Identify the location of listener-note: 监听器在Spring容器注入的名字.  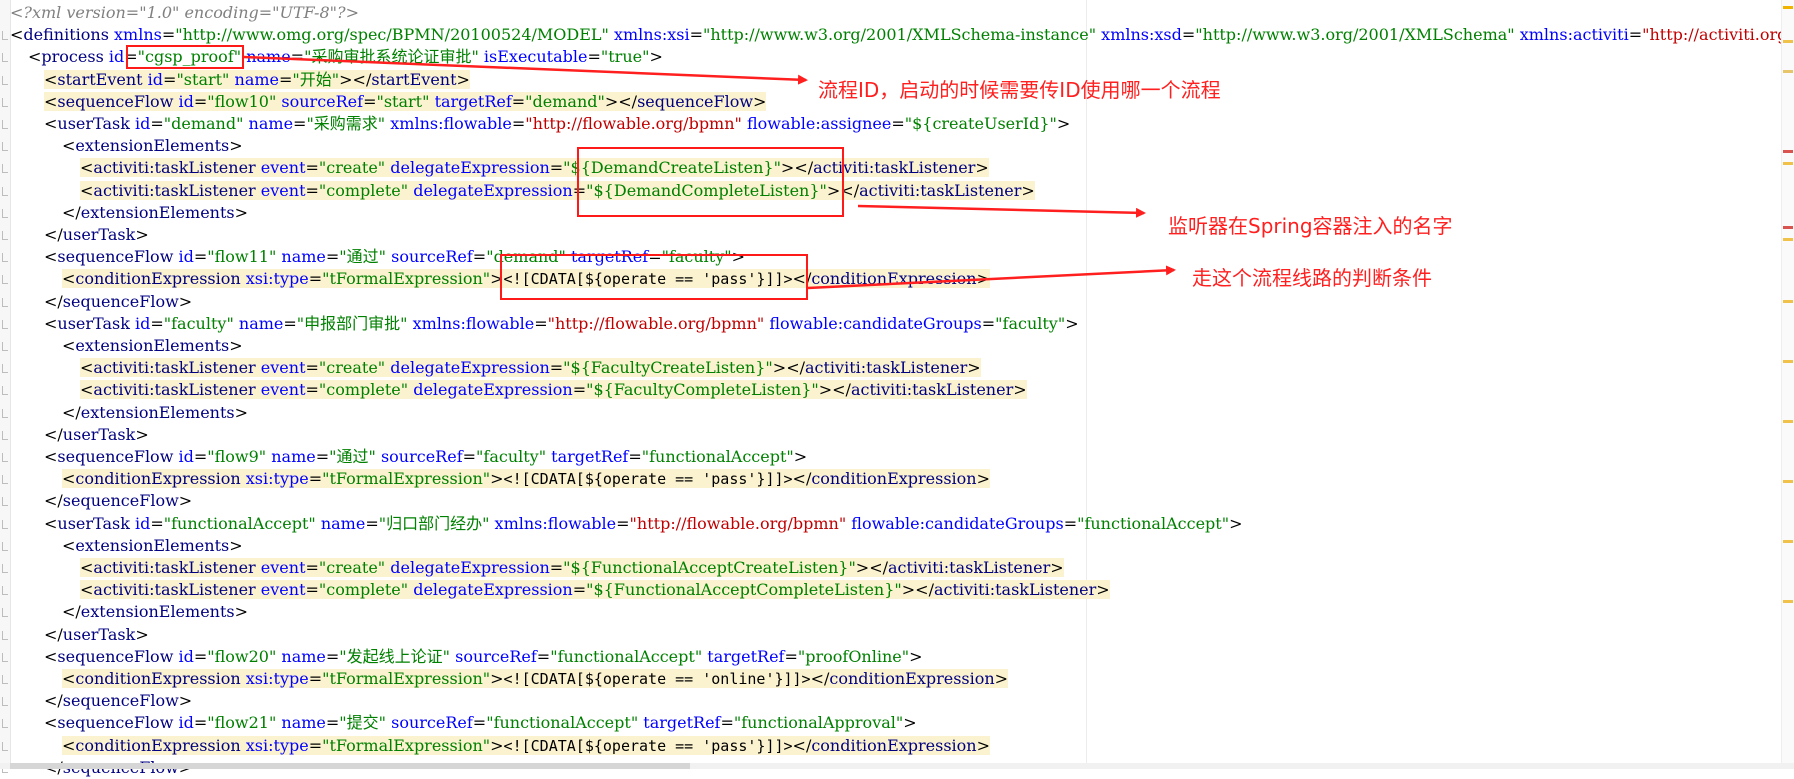
(1310, 226).